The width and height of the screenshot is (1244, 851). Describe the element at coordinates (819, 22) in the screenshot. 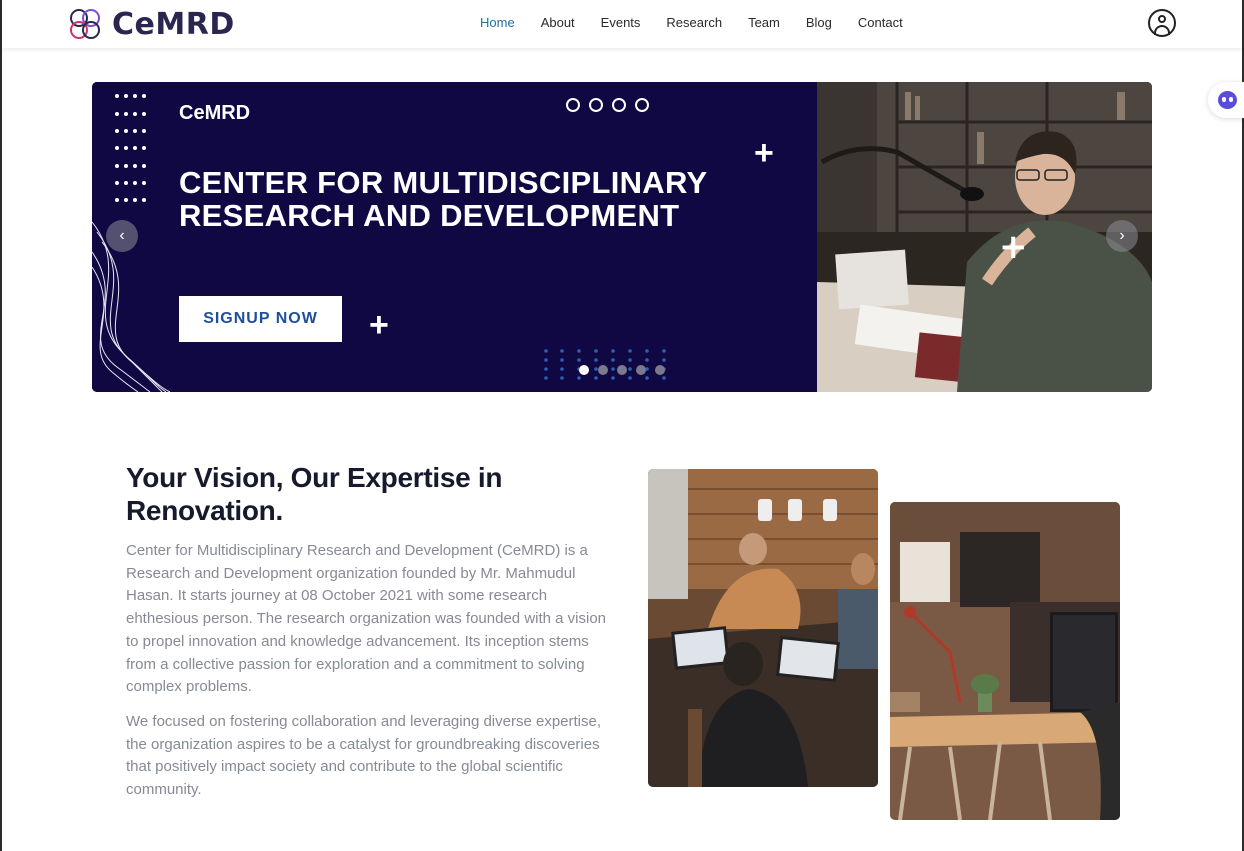

I see `nav-blog: Blog` at that location.